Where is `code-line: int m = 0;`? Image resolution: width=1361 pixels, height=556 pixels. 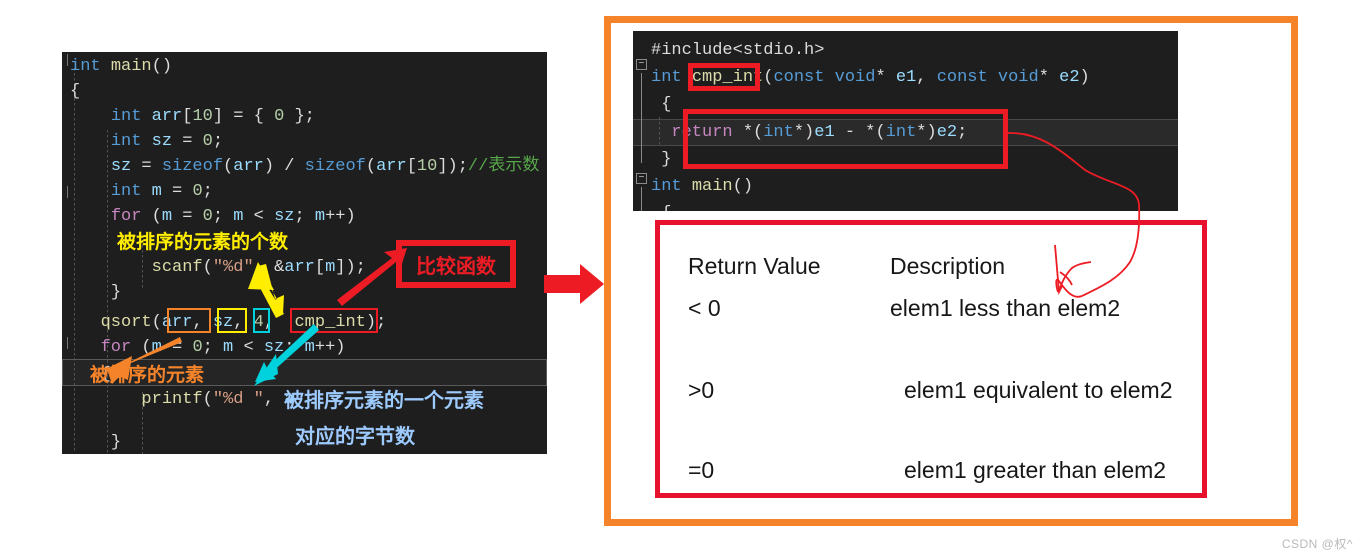
code-line: int m = 0; is located at coordinates (161, 191).